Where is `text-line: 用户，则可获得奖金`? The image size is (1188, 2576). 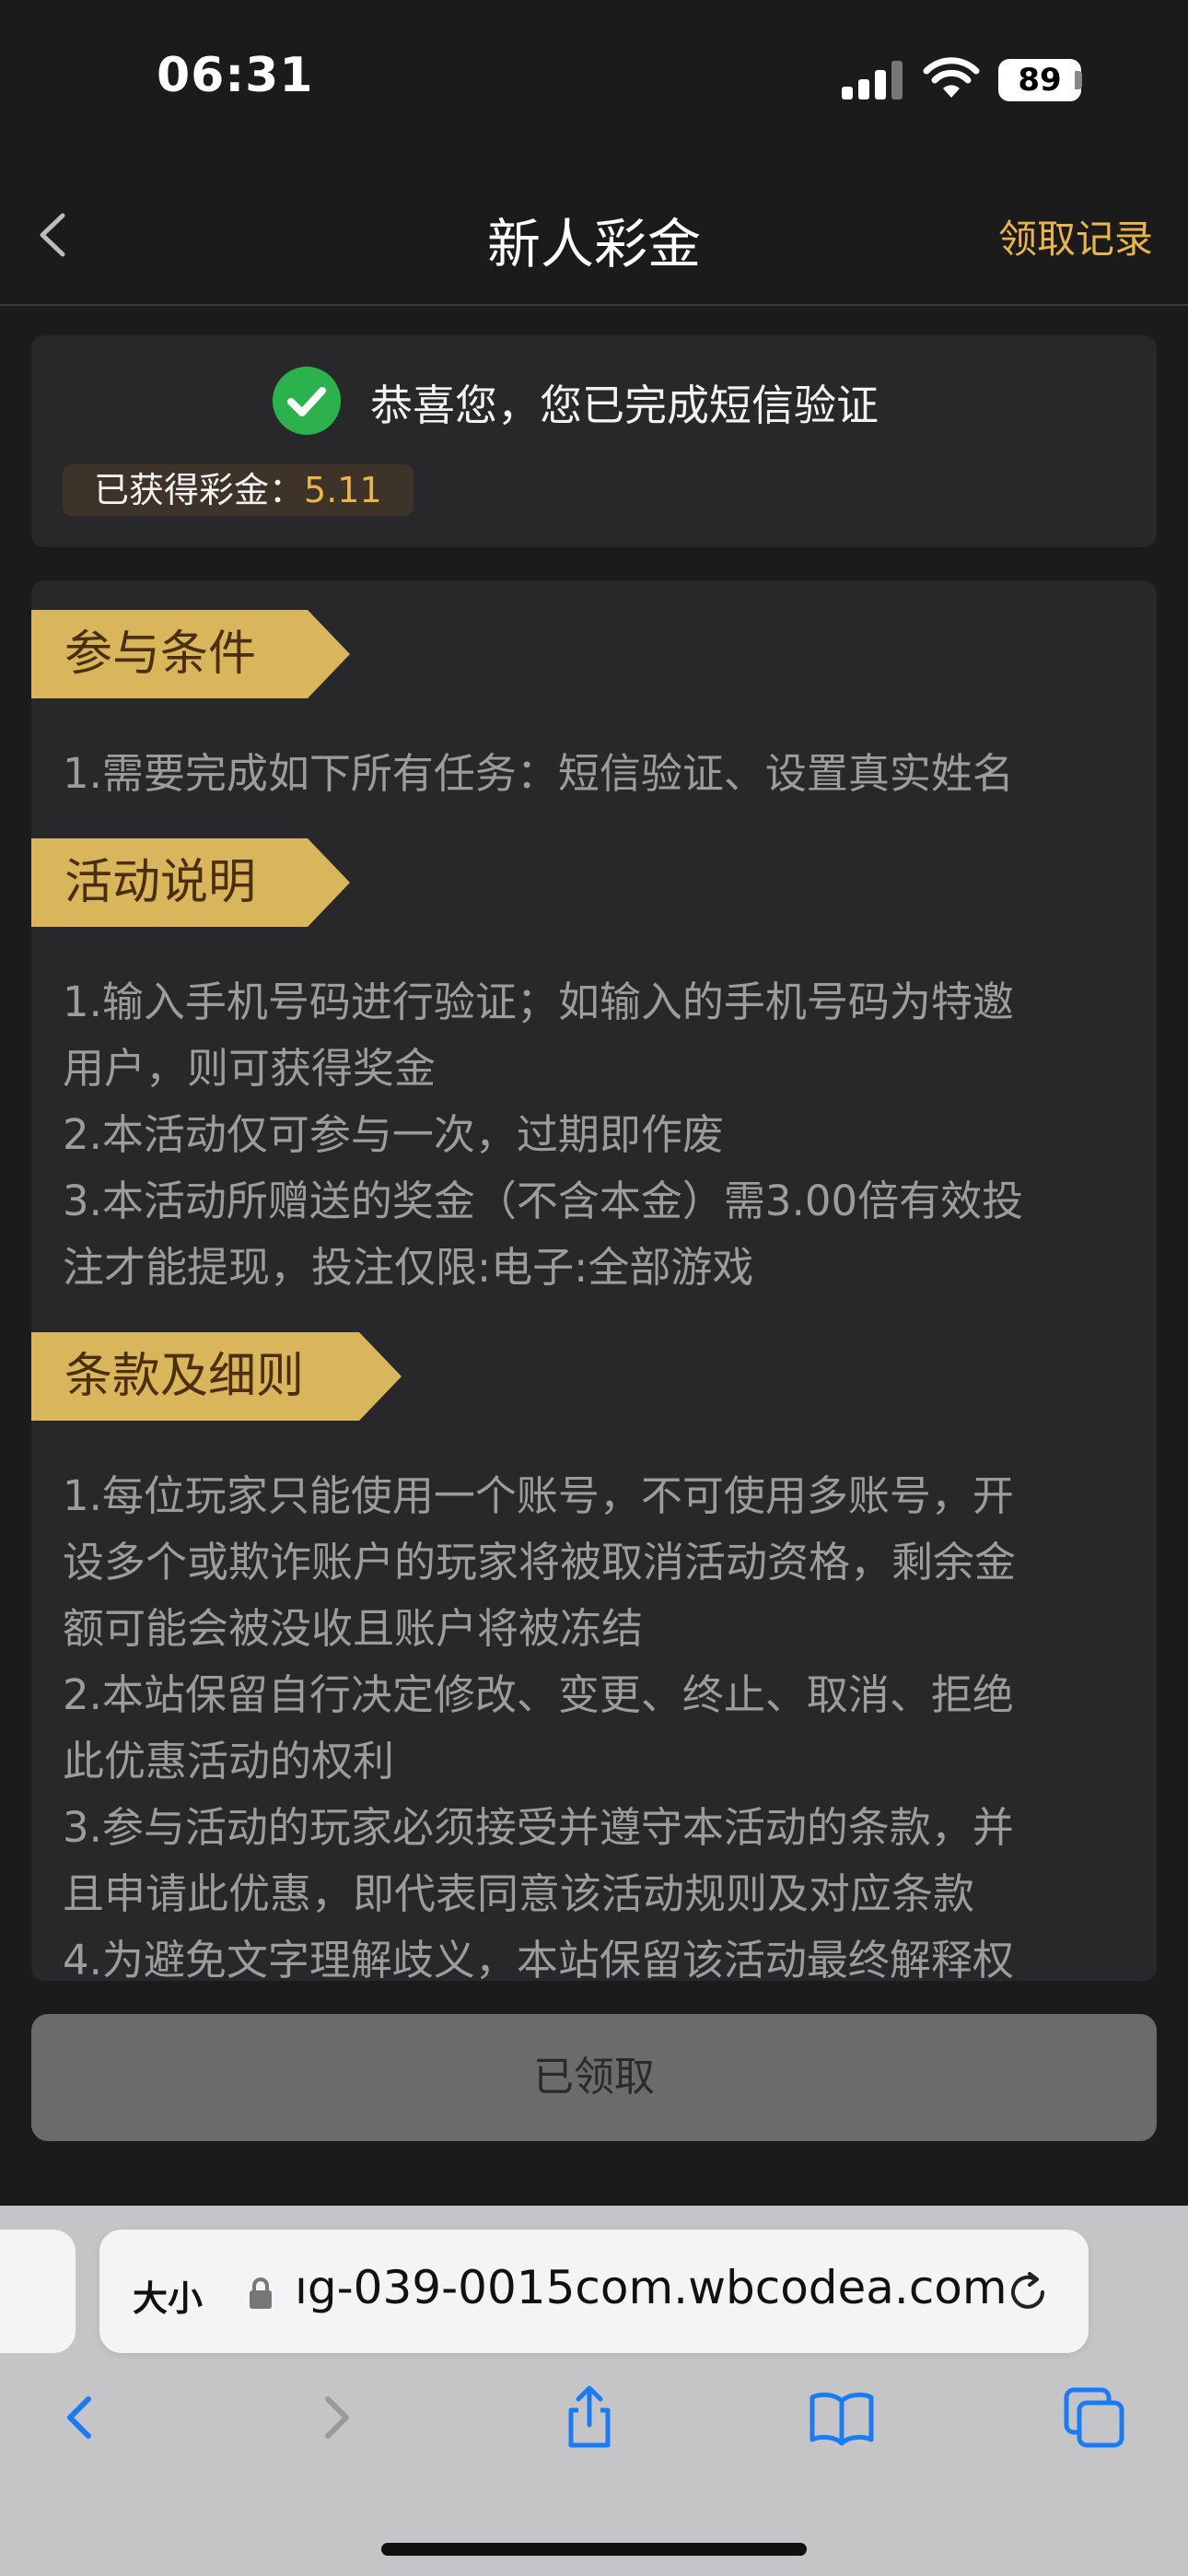
text-line: 用户，则可获得奖金 is located at coordinates (250, 1068).